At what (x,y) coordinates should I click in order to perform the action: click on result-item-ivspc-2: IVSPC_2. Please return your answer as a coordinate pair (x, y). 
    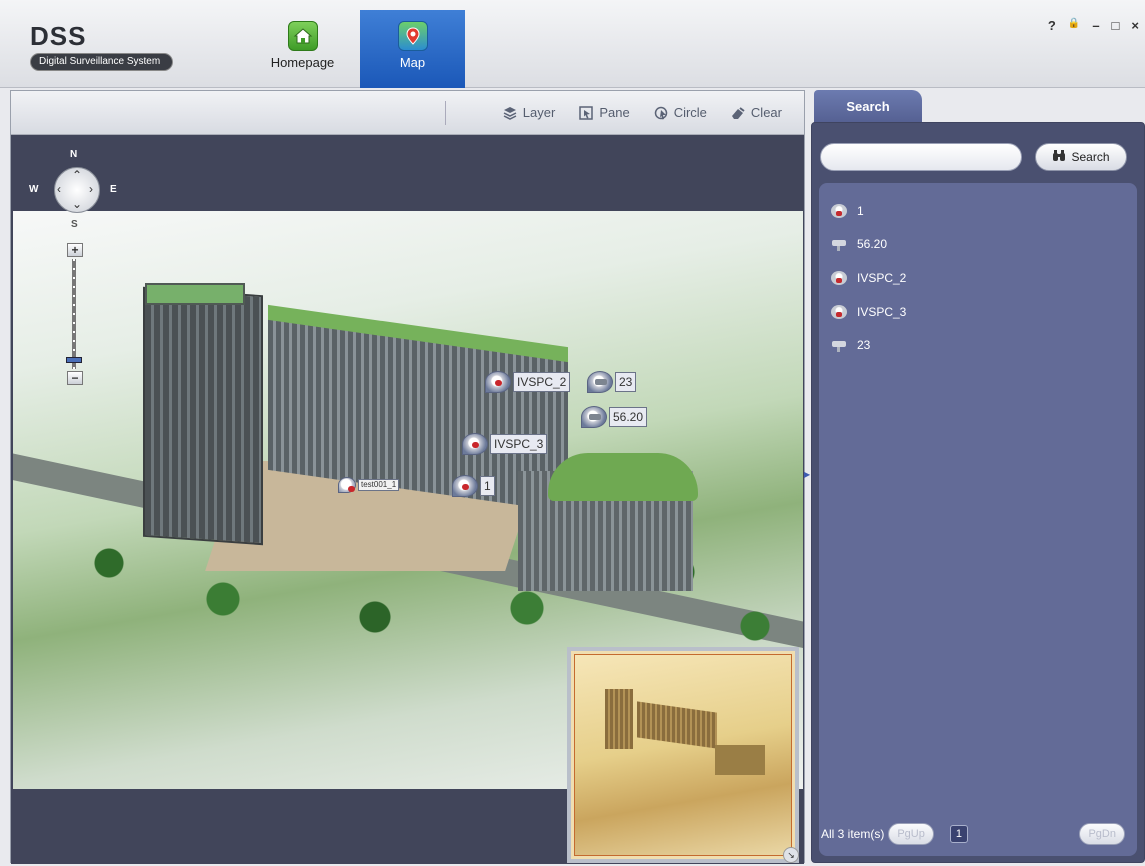
    Looking at the image, I should click on (868, 278).